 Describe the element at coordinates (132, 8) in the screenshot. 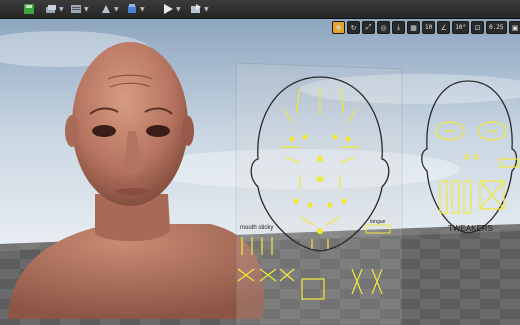

I see `blueprint-icon` at that location.